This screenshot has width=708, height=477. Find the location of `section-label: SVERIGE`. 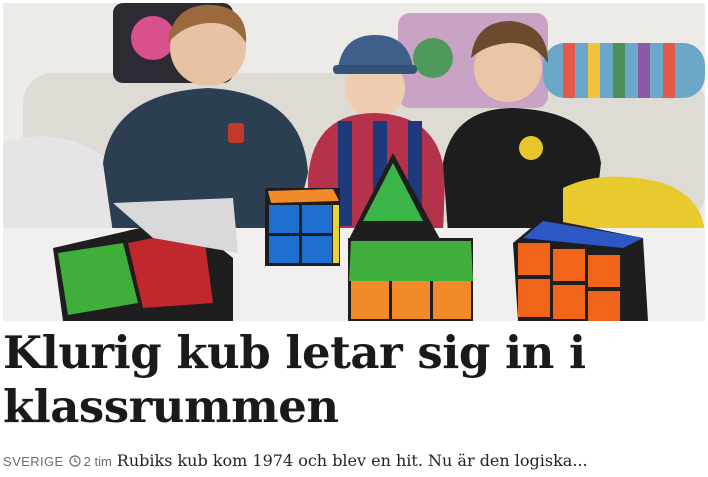

section-label: SVERIGE is located at coordinates (33, 461).